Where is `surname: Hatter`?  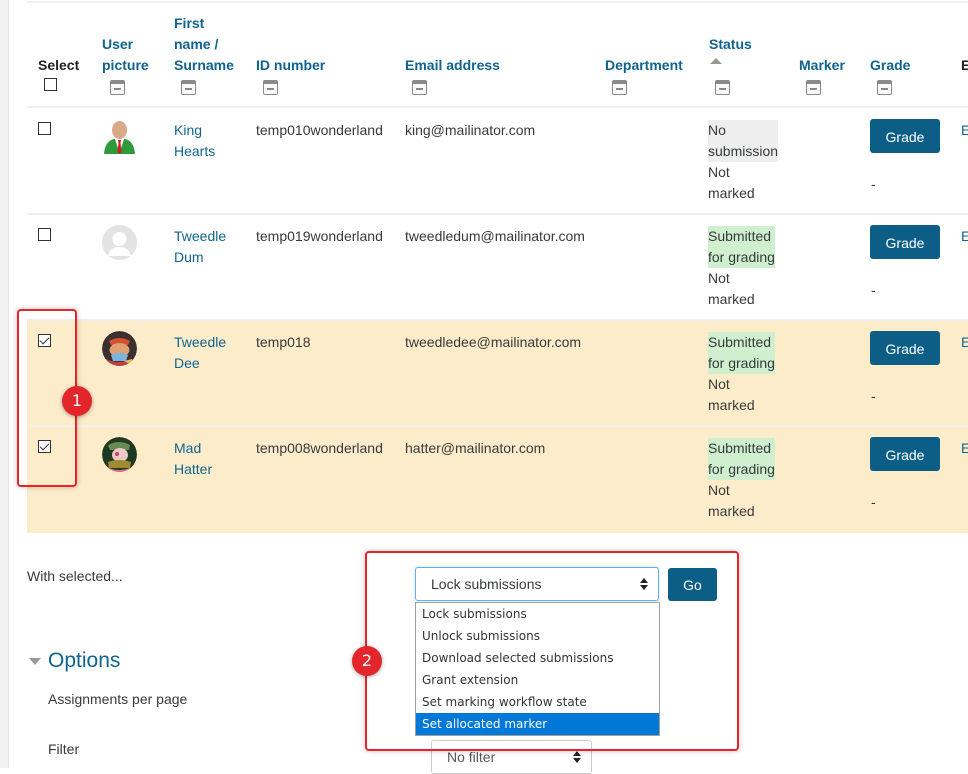
surname: Hatter is located at coordinates (193, 469).